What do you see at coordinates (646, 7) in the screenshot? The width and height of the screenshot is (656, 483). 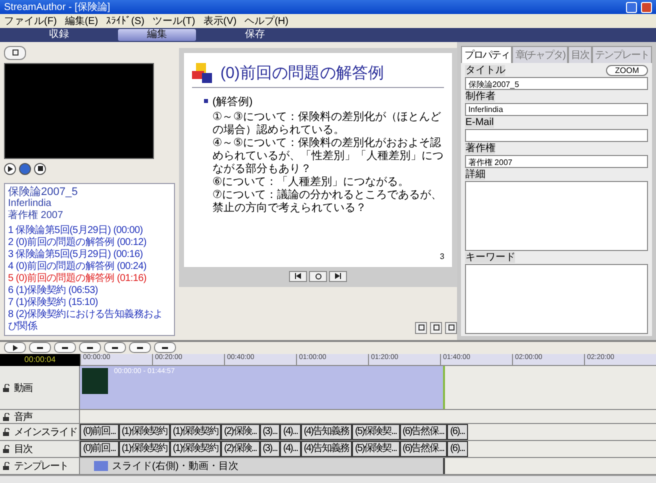 I see `close-button` at bounding box center [646, 7].